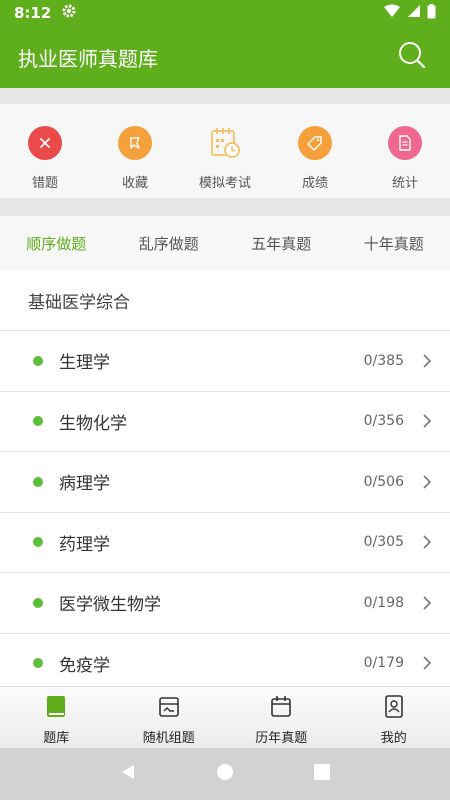  I want to click on subject-name: 生物化学, so click(93, 423).